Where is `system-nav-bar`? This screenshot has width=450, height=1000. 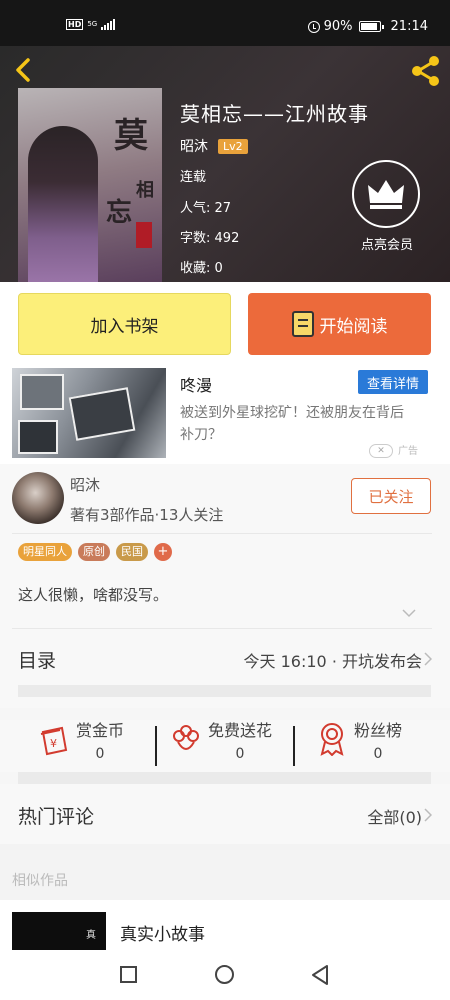
system-nav-bar is located at coordinates (225, 975).